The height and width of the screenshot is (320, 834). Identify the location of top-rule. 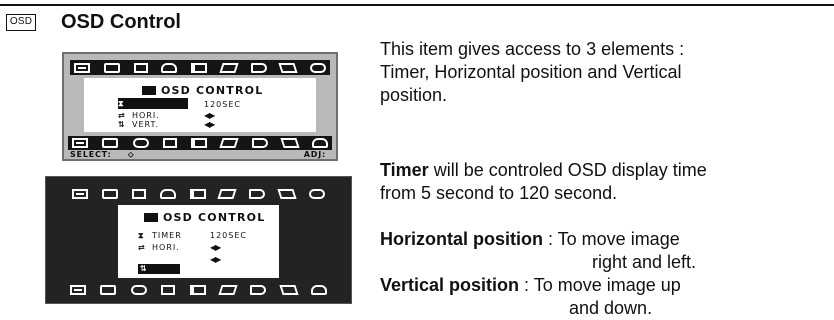
(417, 5).